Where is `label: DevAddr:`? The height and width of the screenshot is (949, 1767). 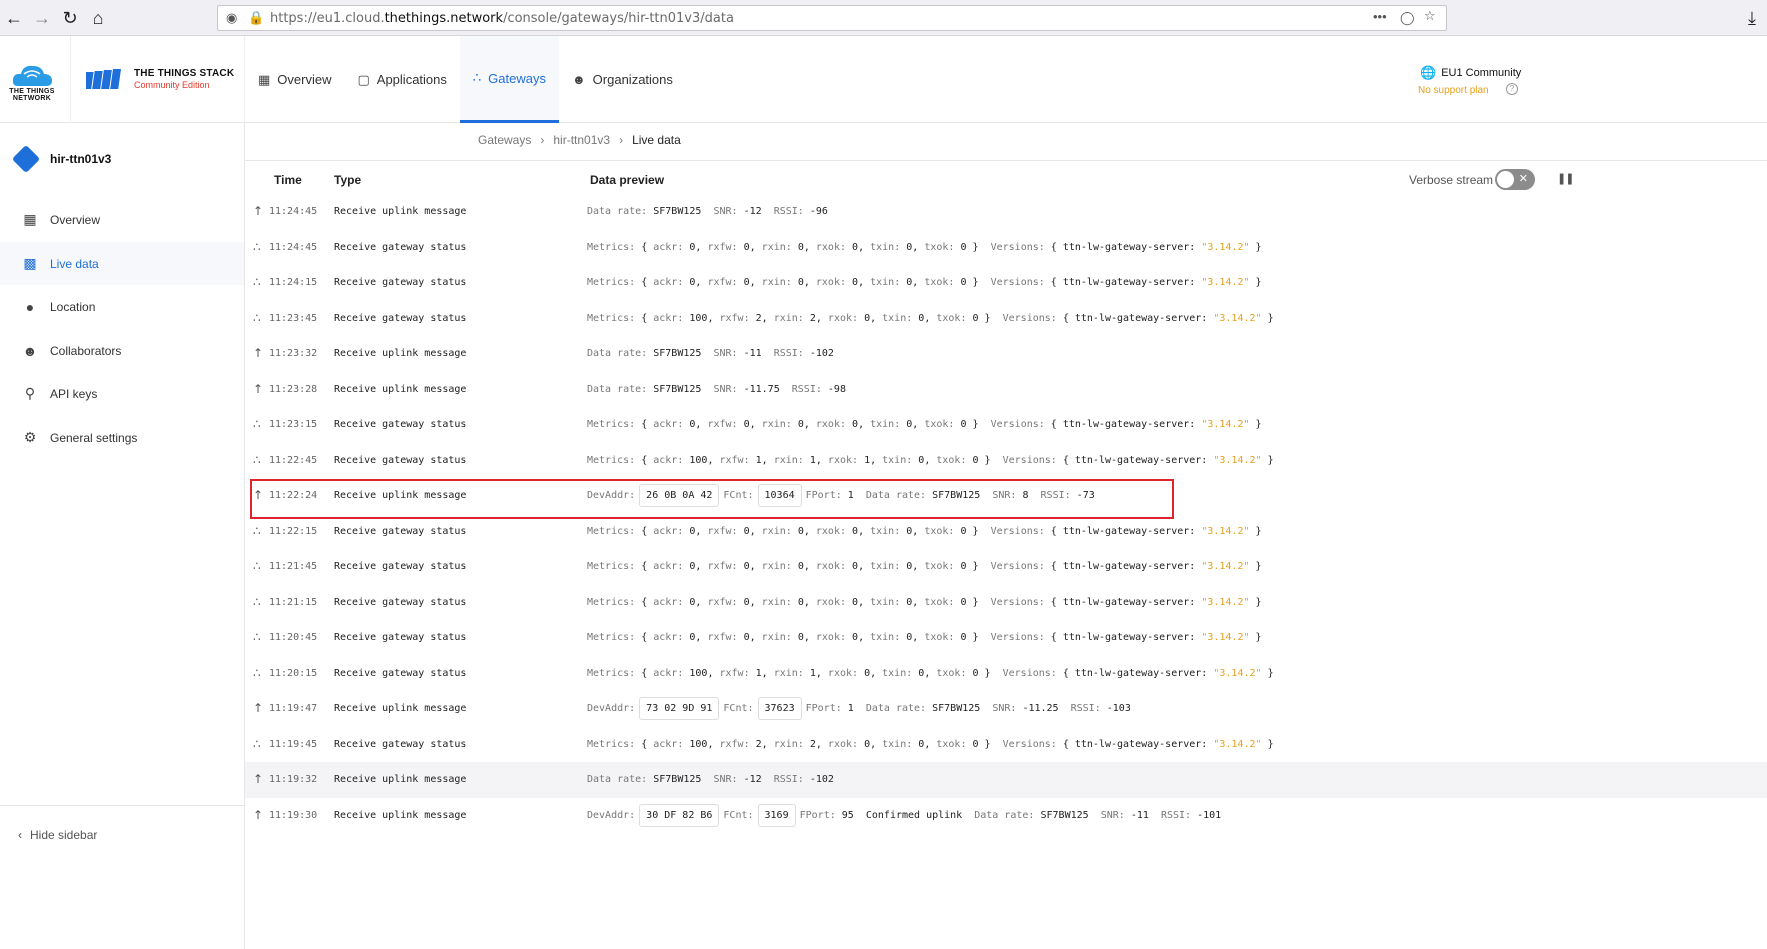 label: DevAddr: is located at coordinates (611, 815).